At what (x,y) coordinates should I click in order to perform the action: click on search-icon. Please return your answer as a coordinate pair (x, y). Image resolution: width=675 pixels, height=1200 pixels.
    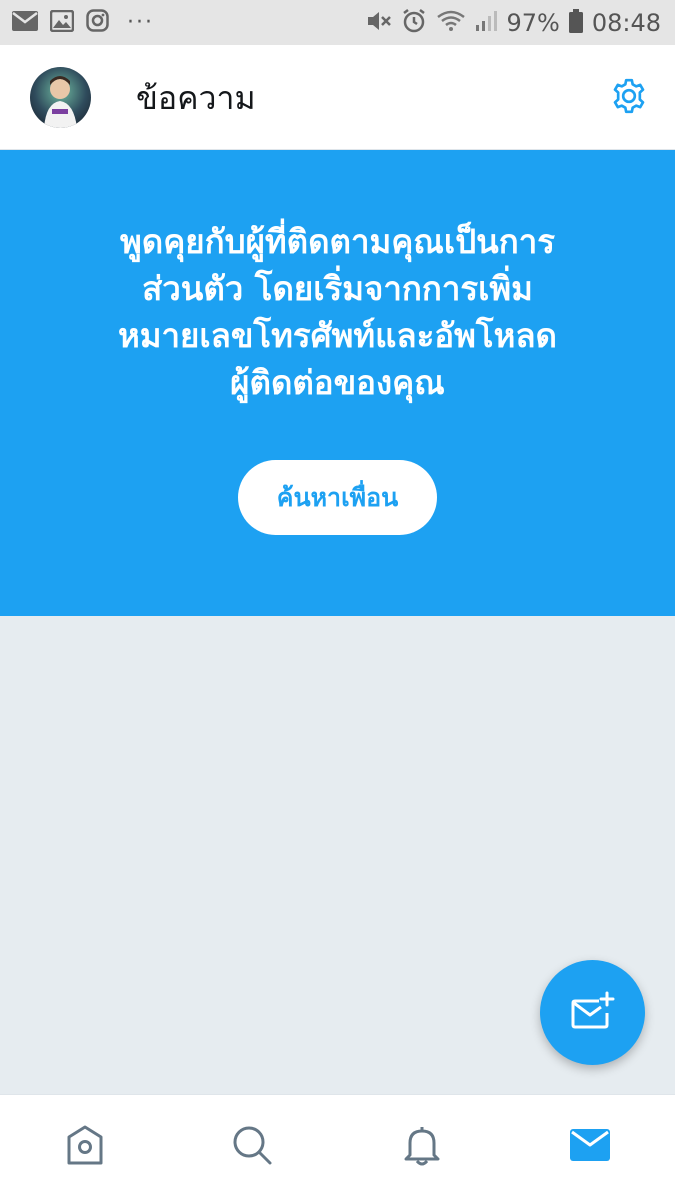
    Looking at the image, I should click on (252, 1147).